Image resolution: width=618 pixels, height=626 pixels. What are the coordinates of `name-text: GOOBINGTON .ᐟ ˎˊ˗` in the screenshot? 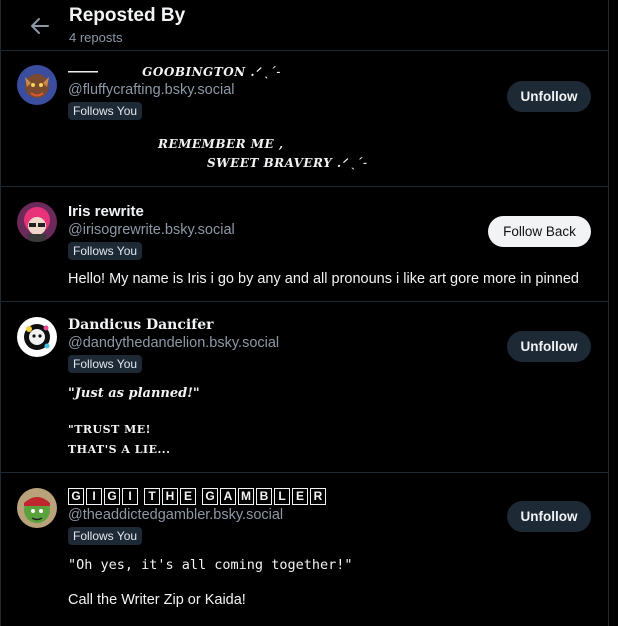 It's located at (212, 72).